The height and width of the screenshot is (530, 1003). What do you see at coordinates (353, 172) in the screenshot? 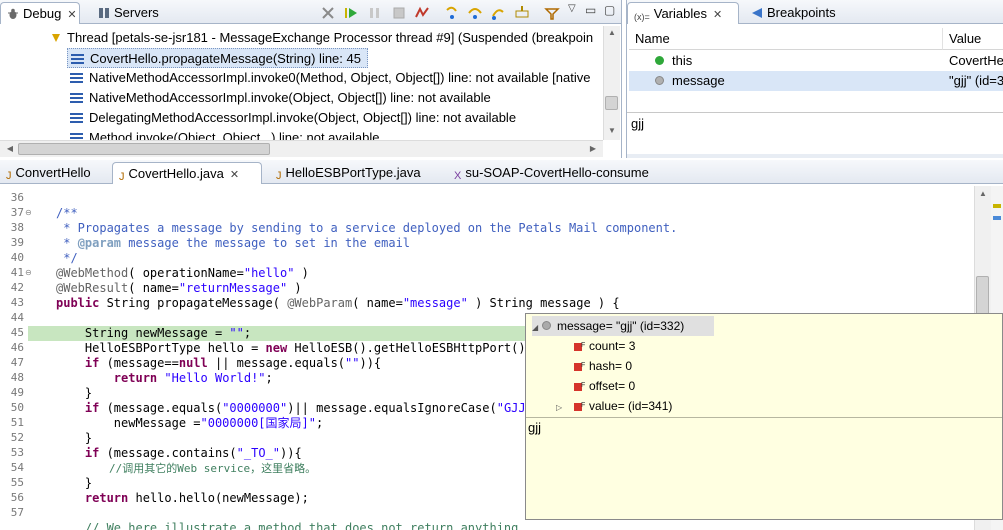
I see `editor-tab-label: HelloESBPortType.java` at bounding box center [353, 172].